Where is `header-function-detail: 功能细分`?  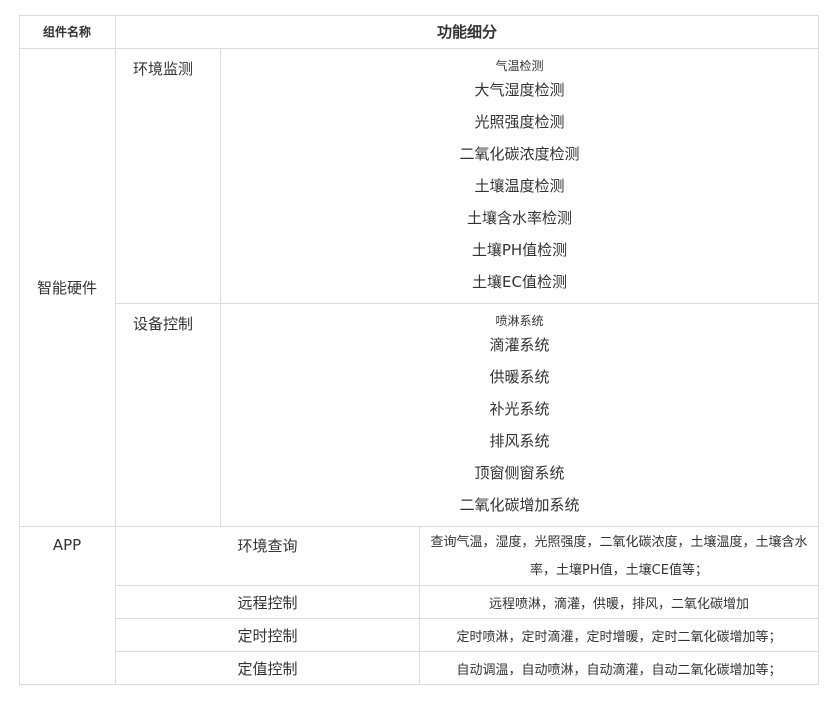 header-function-detail: 功能细分 is located at coordinates (467, 32).